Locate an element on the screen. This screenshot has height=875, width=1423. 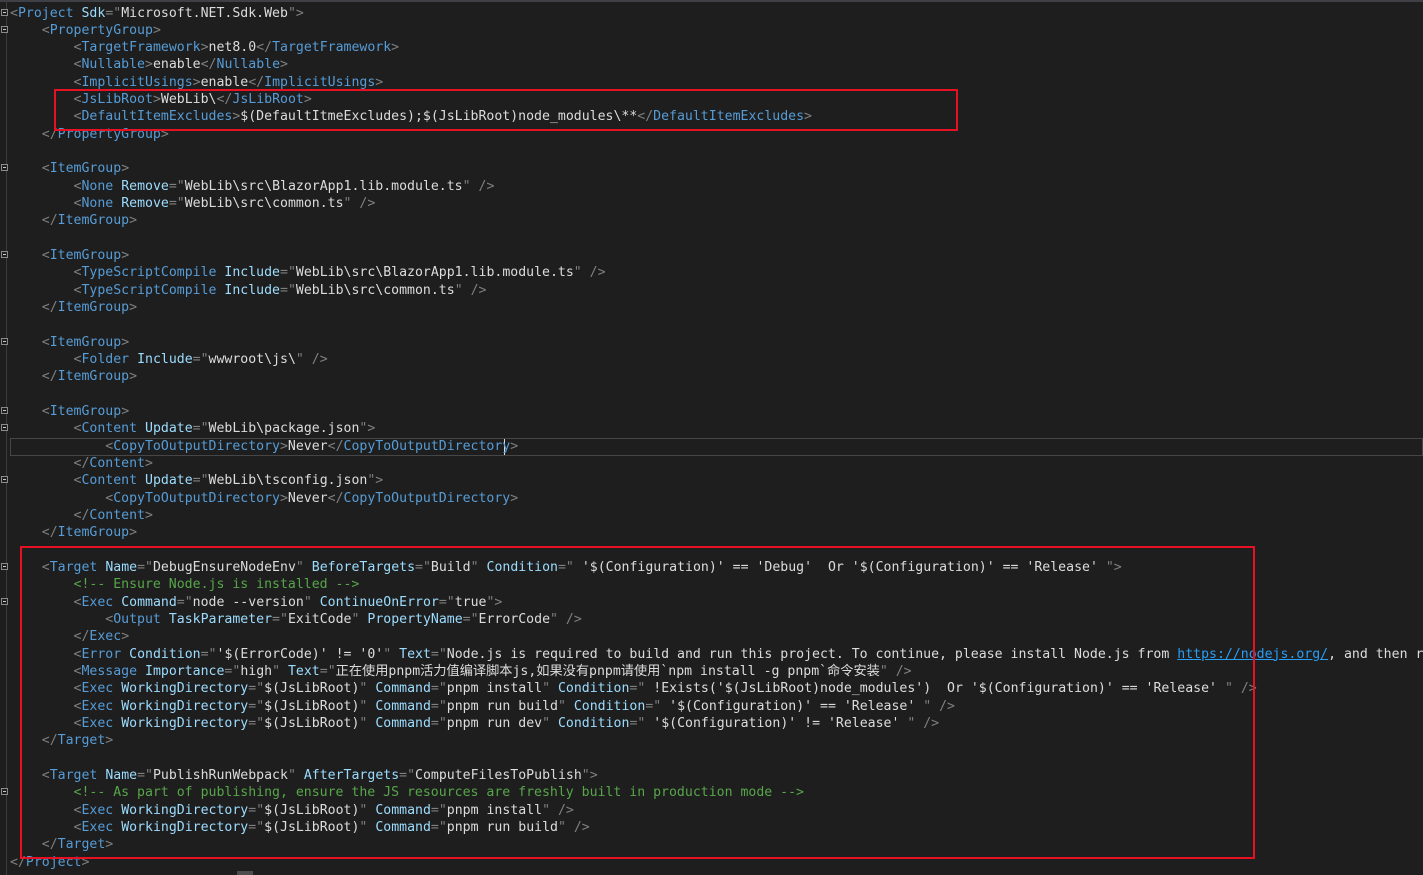
code-token: , and then restar is located at coordinates (1375, 654).